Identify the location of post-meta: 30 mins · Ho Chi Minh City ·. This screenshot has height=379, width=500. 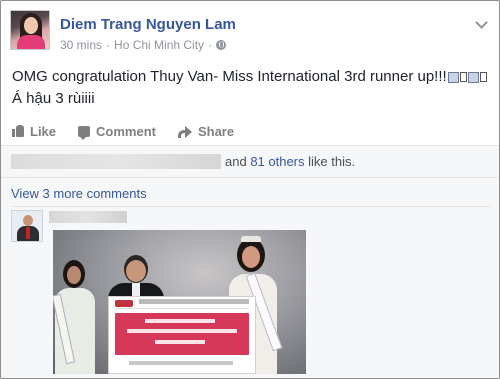
(143, 45).